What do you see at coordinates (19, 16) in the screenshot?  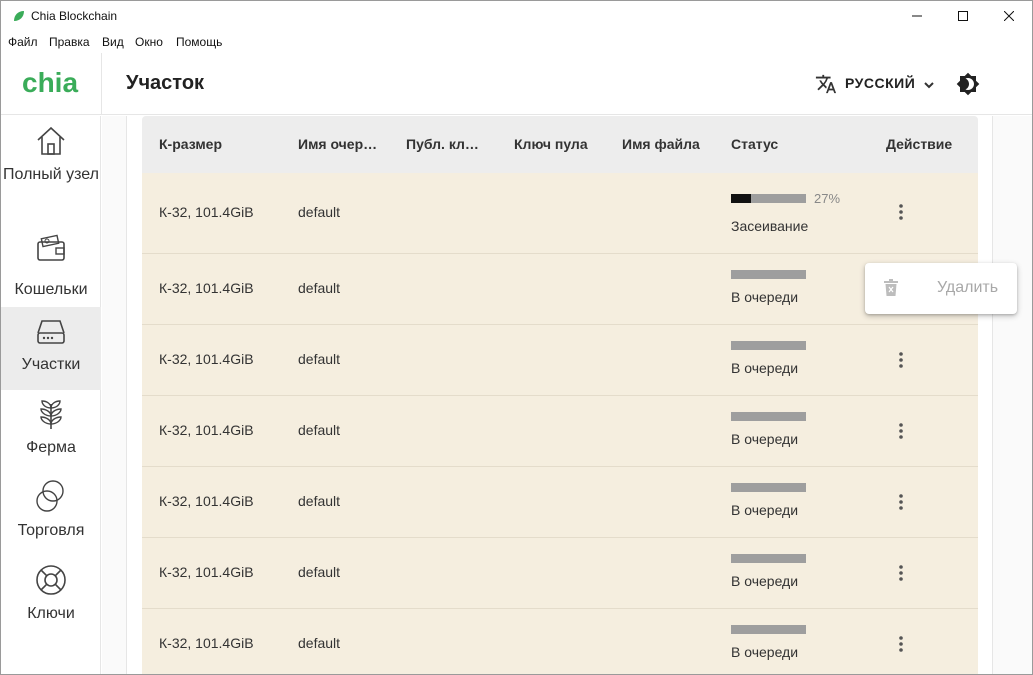 I see `chia-leaf-icon` at bounding box center [19, 16].